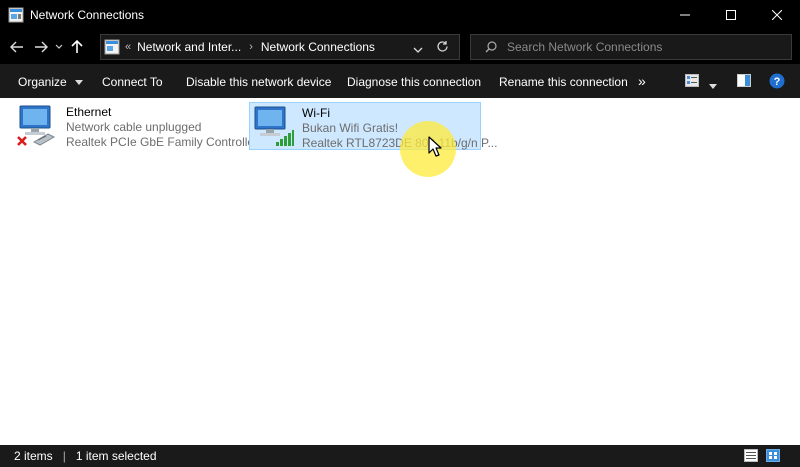 Image resolution: width=800 pixels, height=467 pixels. What do you see at coordinates (316, 113) in the screenshot?
I see `connection-name: Wi-Fi` at bounding box center [316, 113].